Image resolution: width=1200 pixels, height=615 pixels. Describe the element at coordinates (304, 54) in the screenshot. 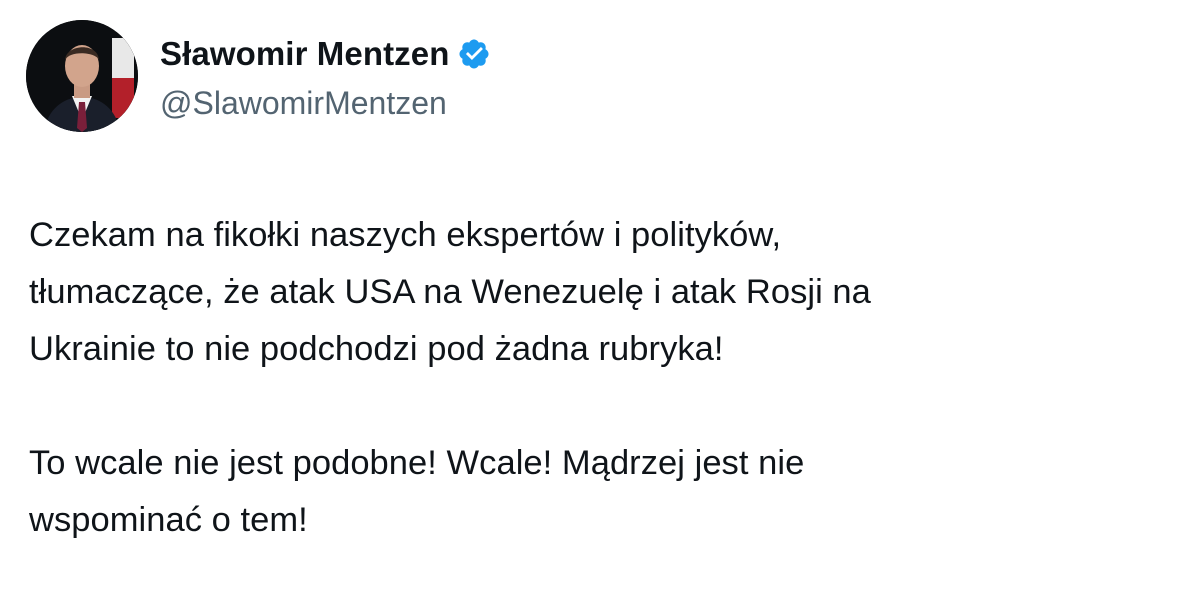

I see `author-display-name: Sławomir Mentzen` at that location.